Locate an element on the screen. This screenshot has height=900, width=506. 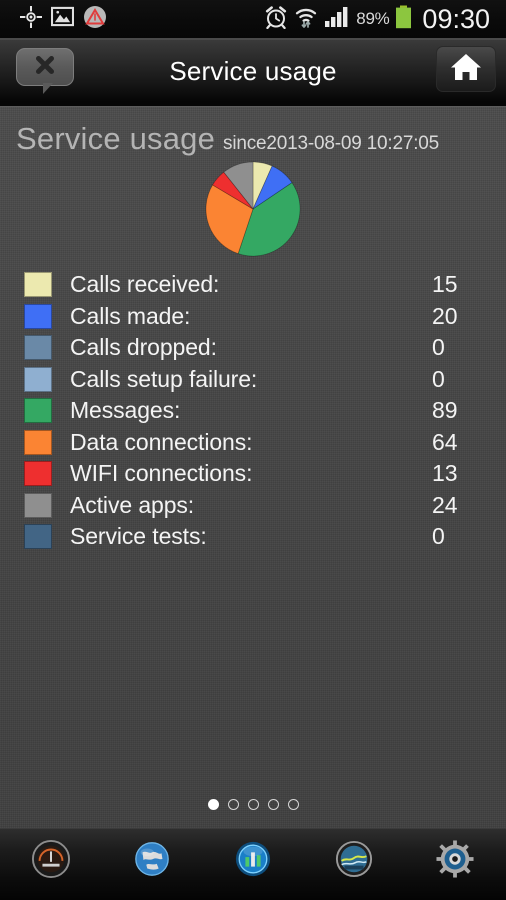
bottom-navigation-bar is located at coordinates (253, 864).